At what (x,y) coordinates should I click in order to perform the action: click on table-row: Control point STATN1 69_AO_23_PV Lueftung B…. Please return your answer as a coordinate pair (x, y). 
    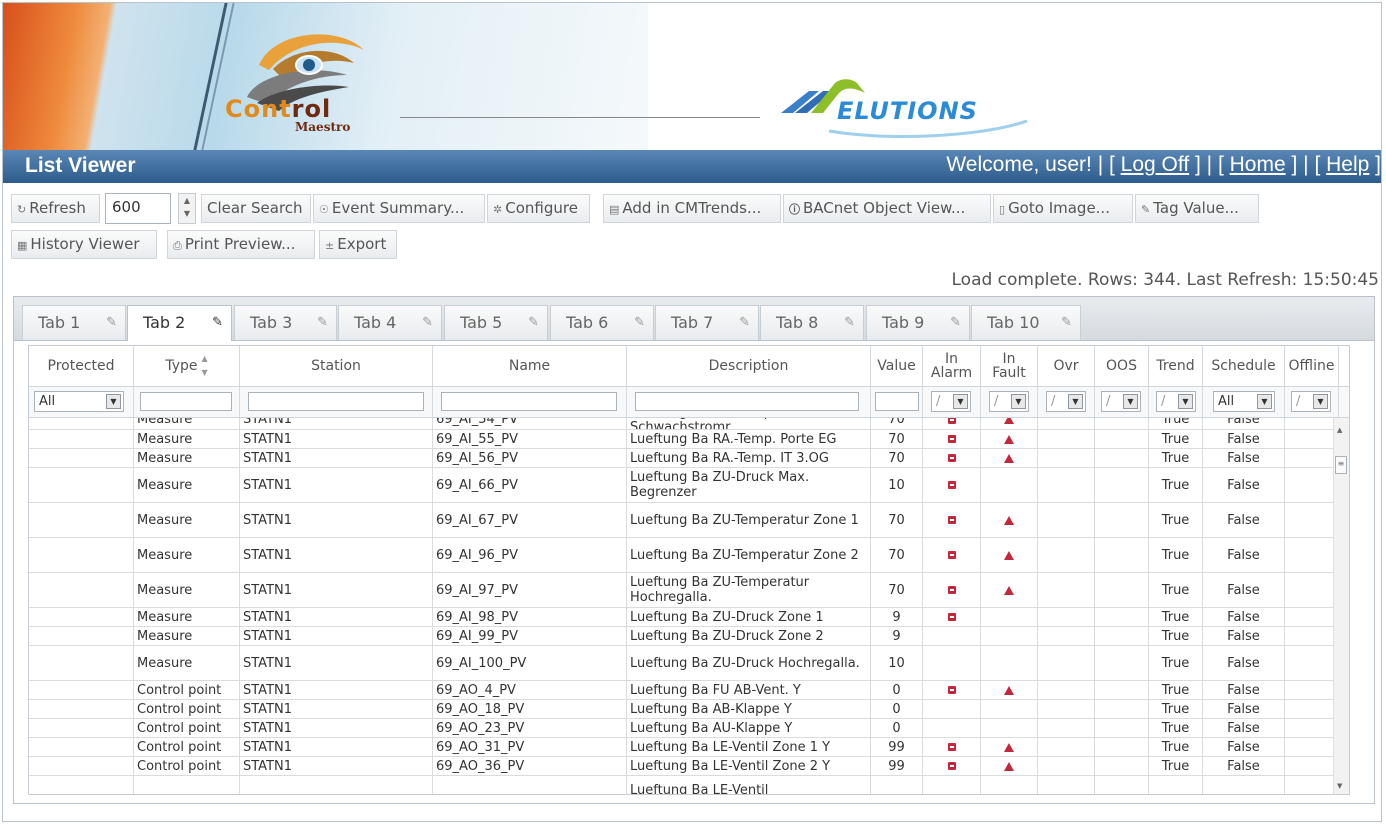
    Looking at the image, I should click on (681, 728).